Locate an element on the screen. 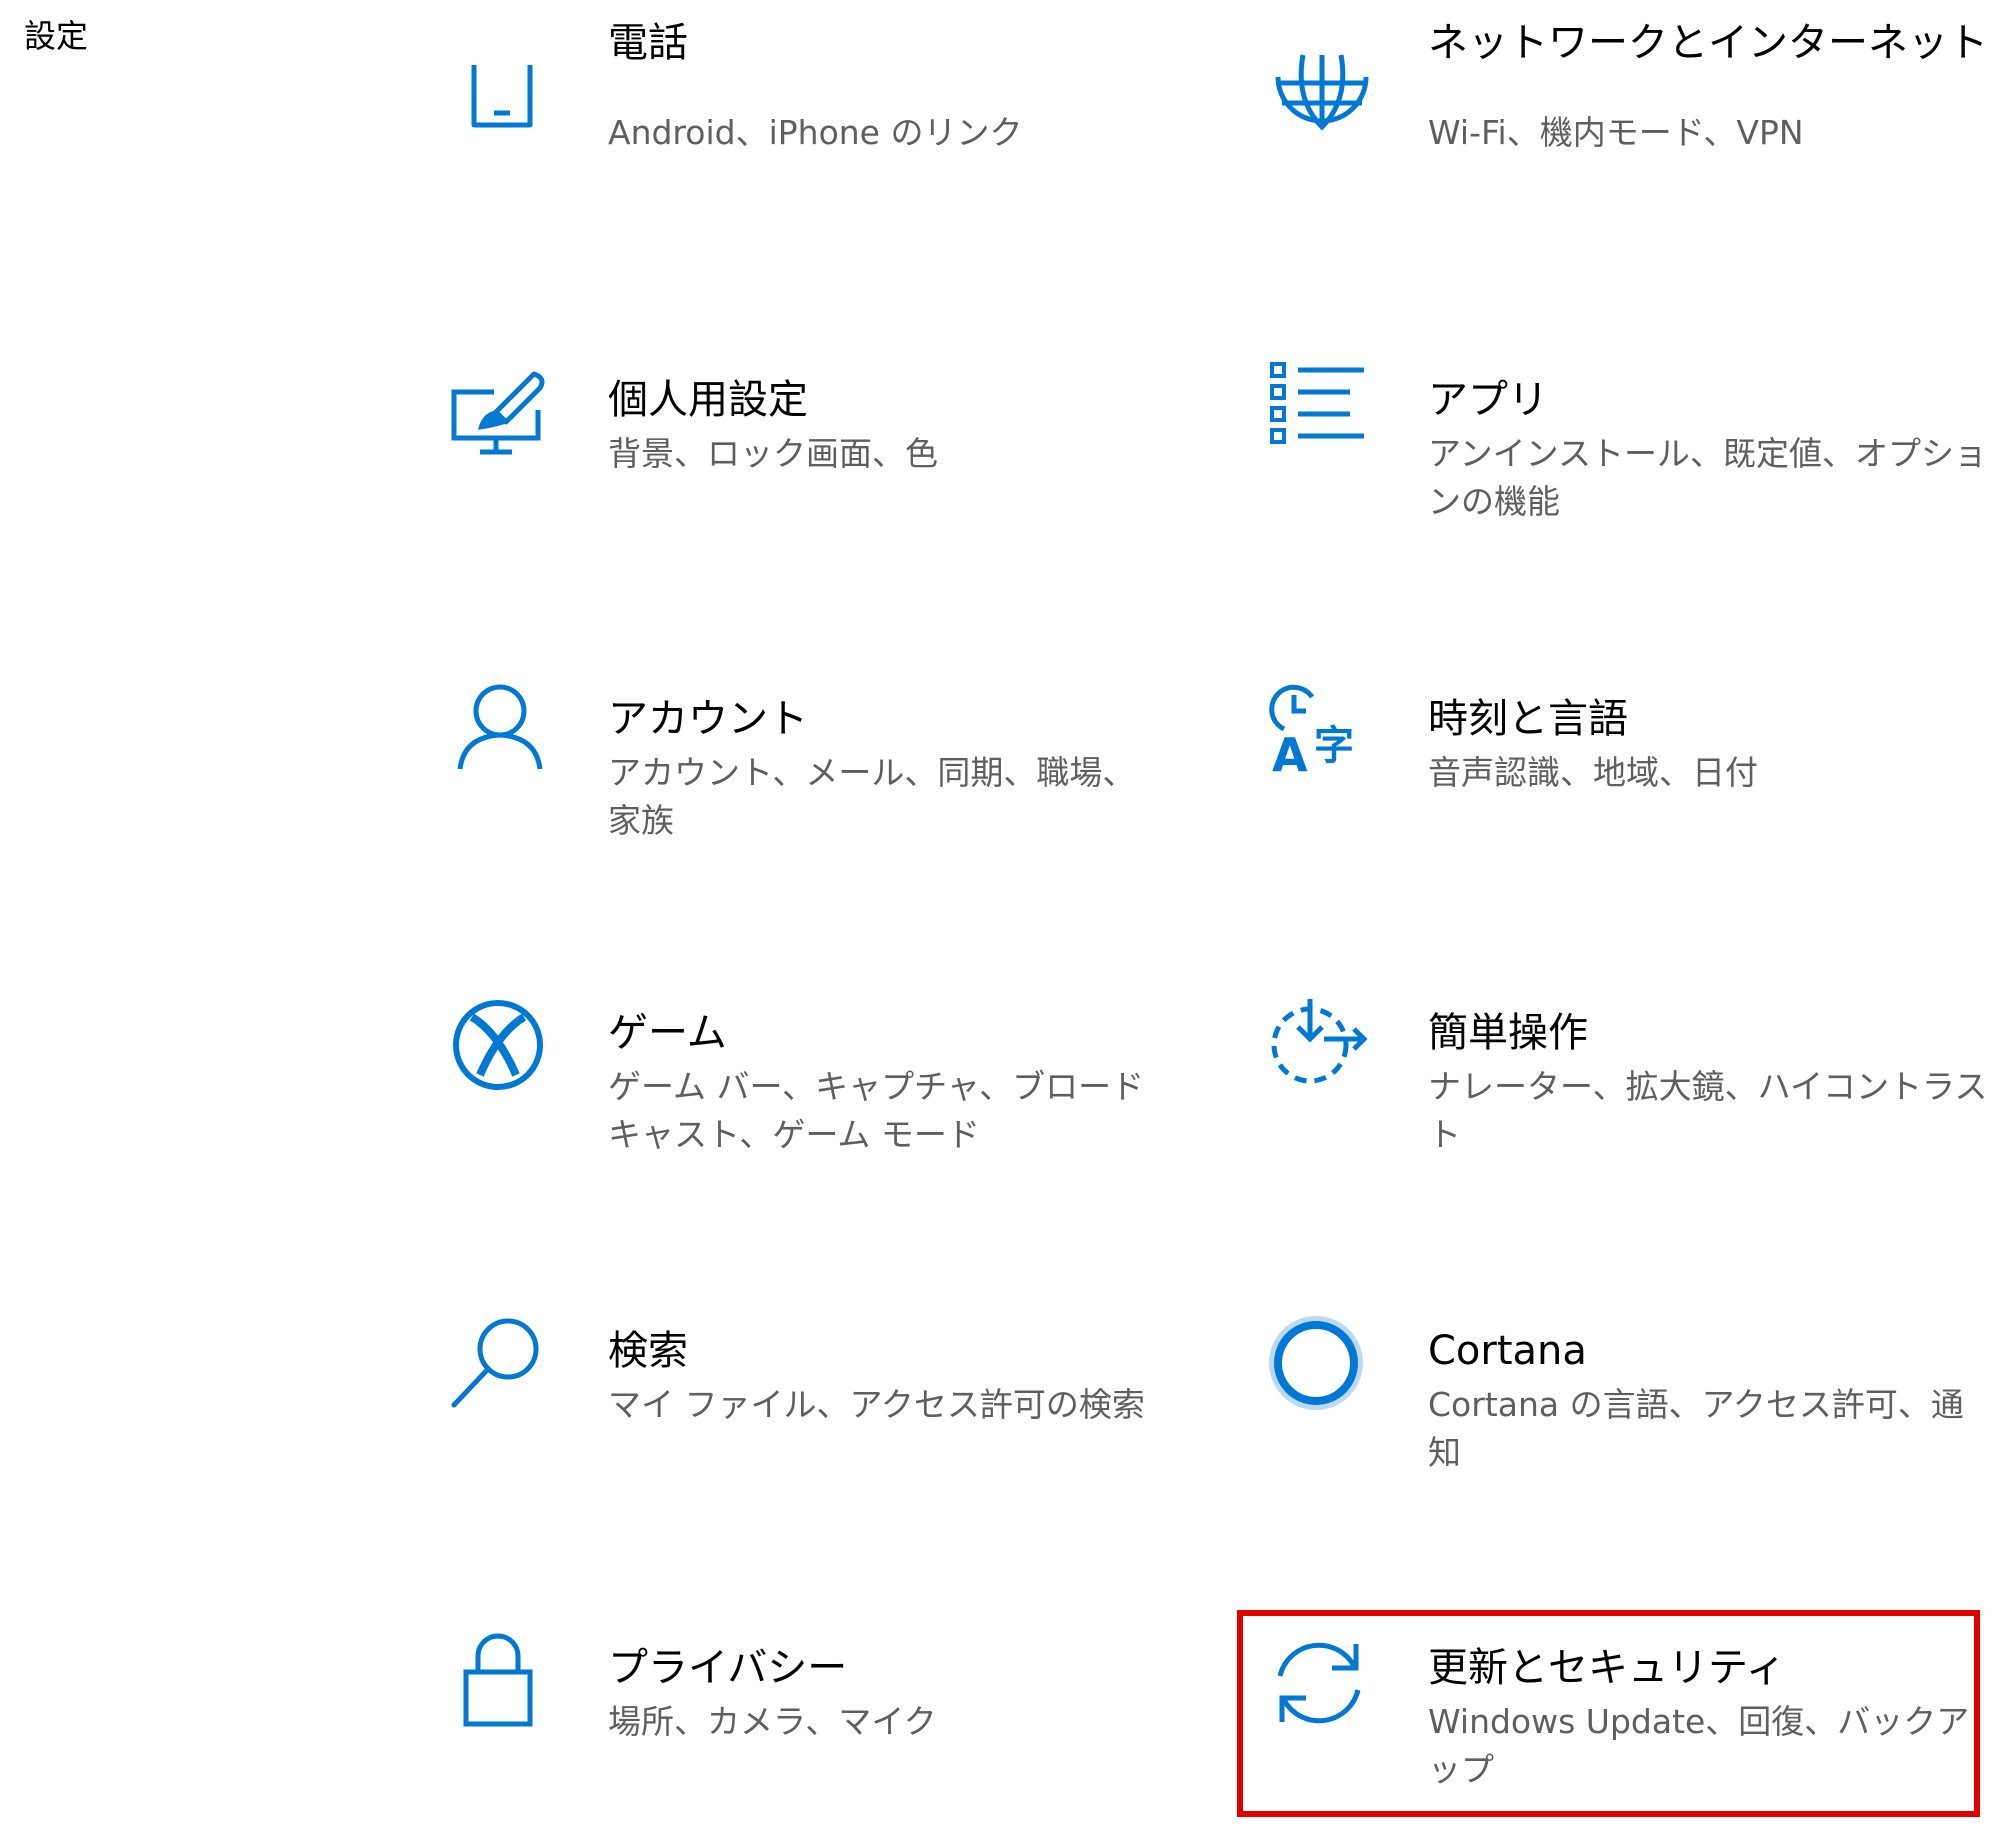  tile-title: Cortana is located at coordinates (1507, 1351).